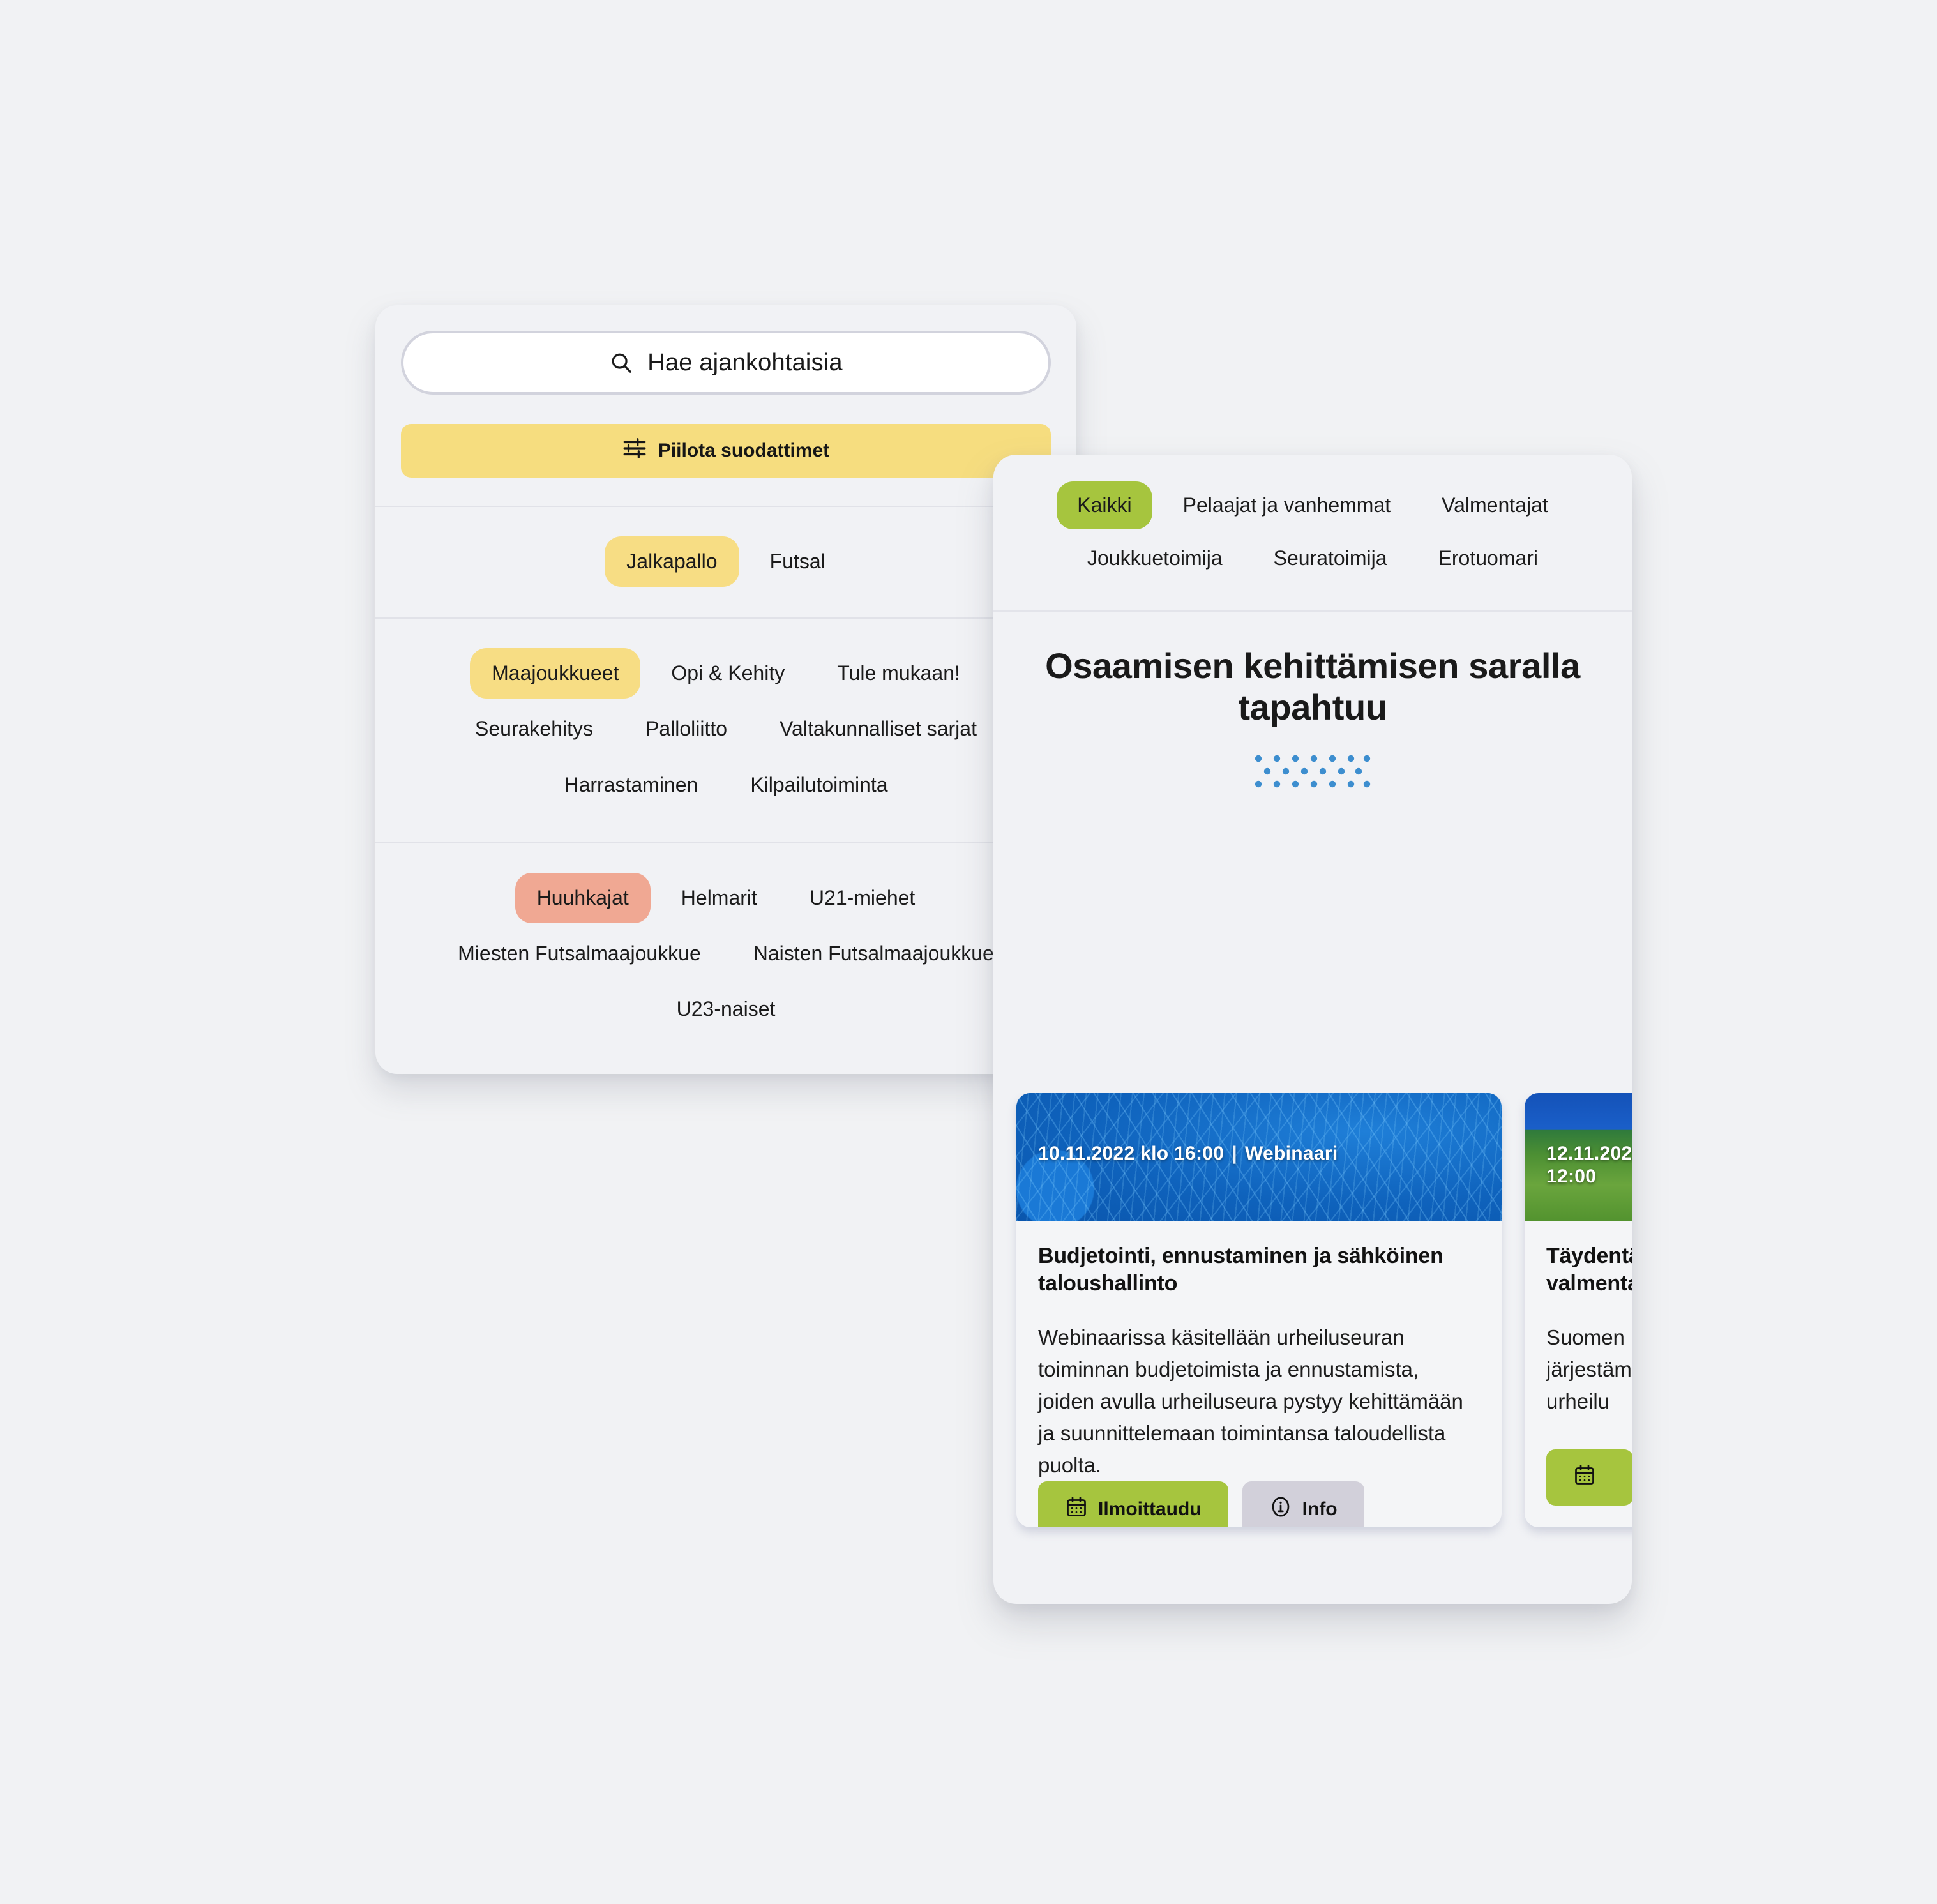 The height and width of the screenshot is (1904, 1937). I want to click on info-button: Info, so click(1303, 1504).